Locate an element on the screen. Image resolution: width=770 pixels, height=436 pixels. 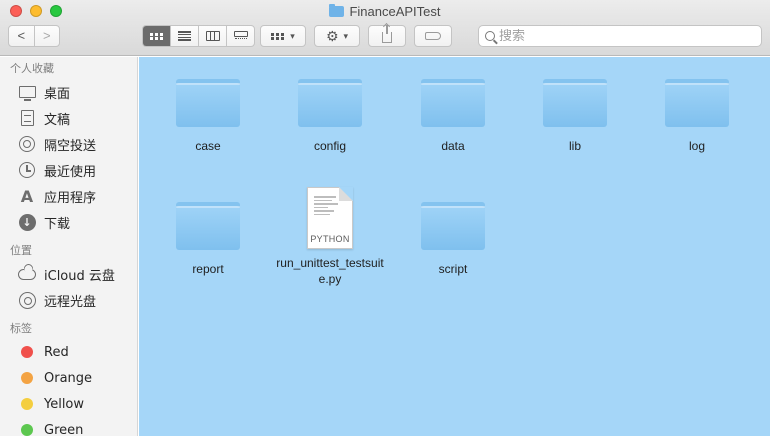
gallery-view-button is located at coordinates (240, 36).